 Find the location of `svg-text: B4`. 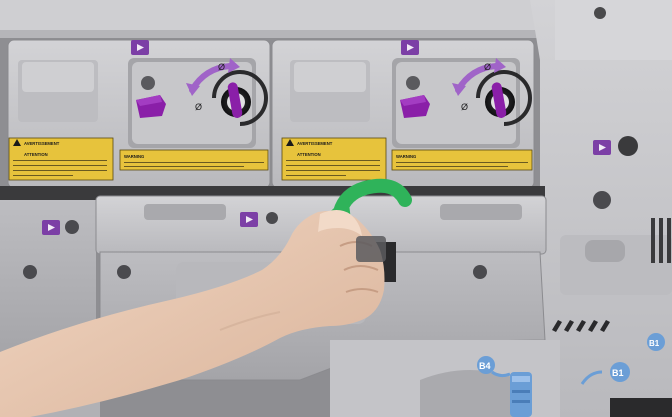

svg-text: B4 is located at coordinates (485, 366).